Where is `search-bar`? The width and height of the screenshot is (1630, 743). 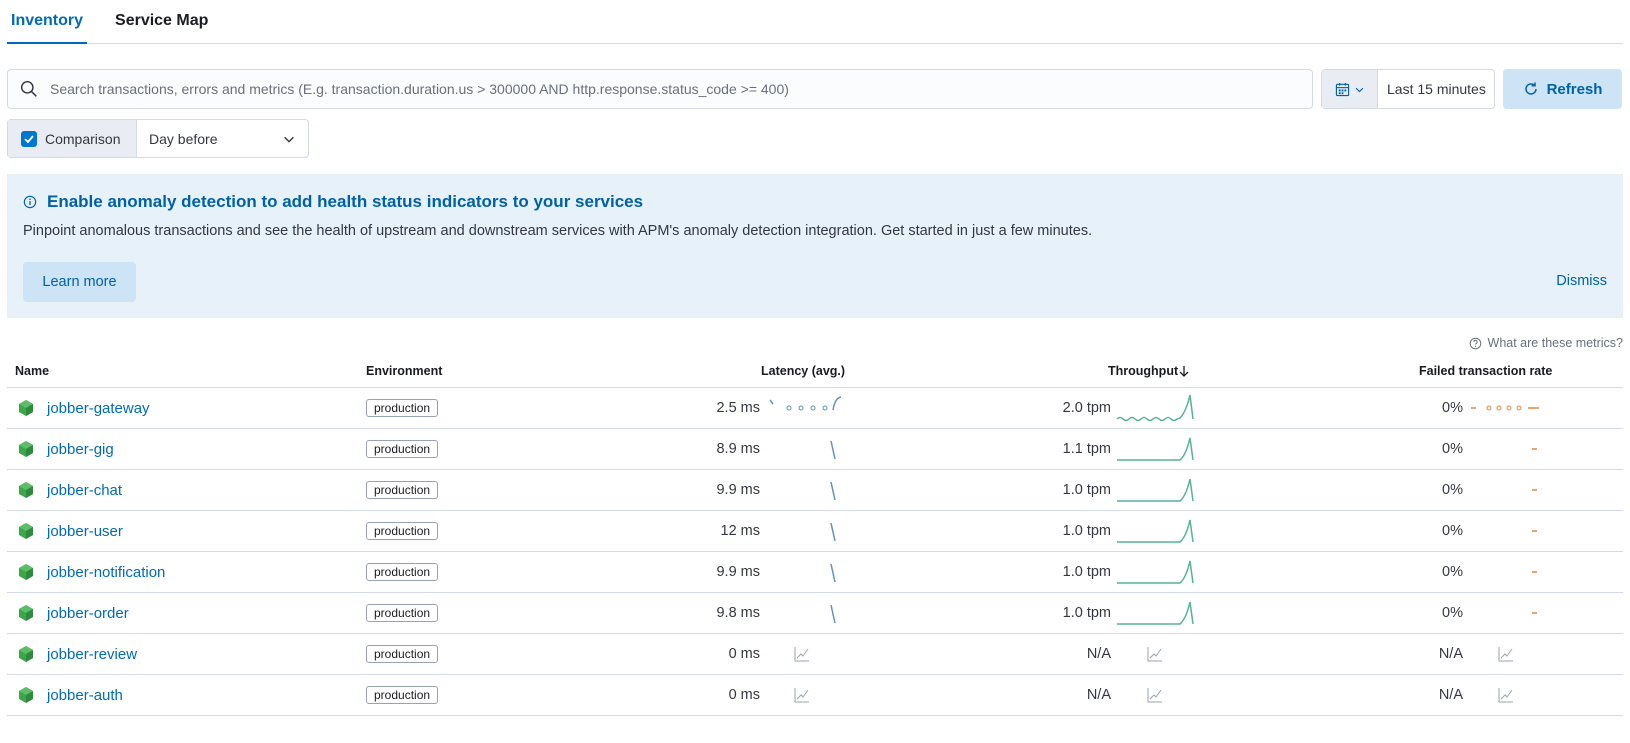
search-bar is located at coordinates (660, 89).